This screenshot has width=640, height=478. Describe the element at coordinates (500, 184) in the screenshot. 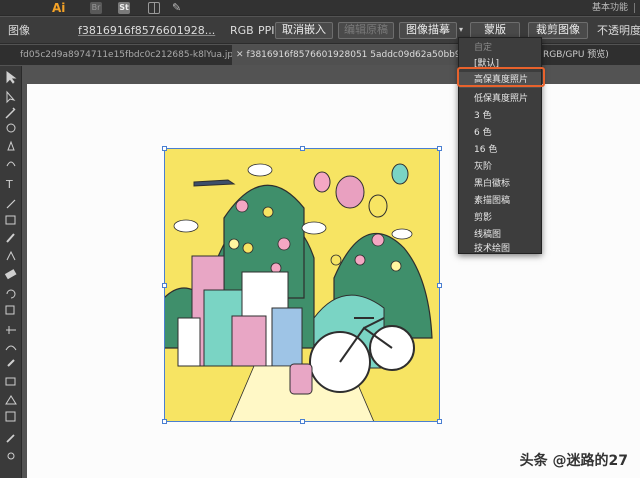

I see `menu-item-black-and-white-logo: 黑白徽标` at that location.